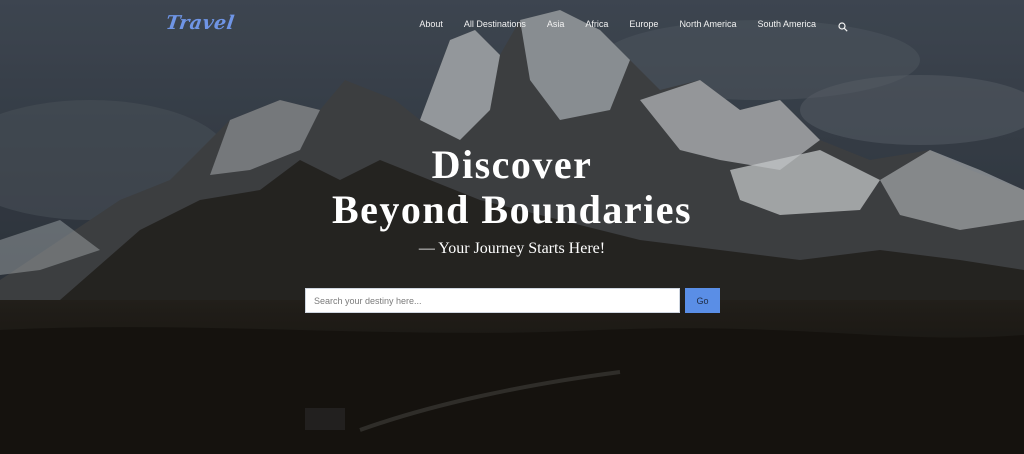 This screenshot has height=454, width=1024. I want to click on nav-item-about: About, so click(431, 24).